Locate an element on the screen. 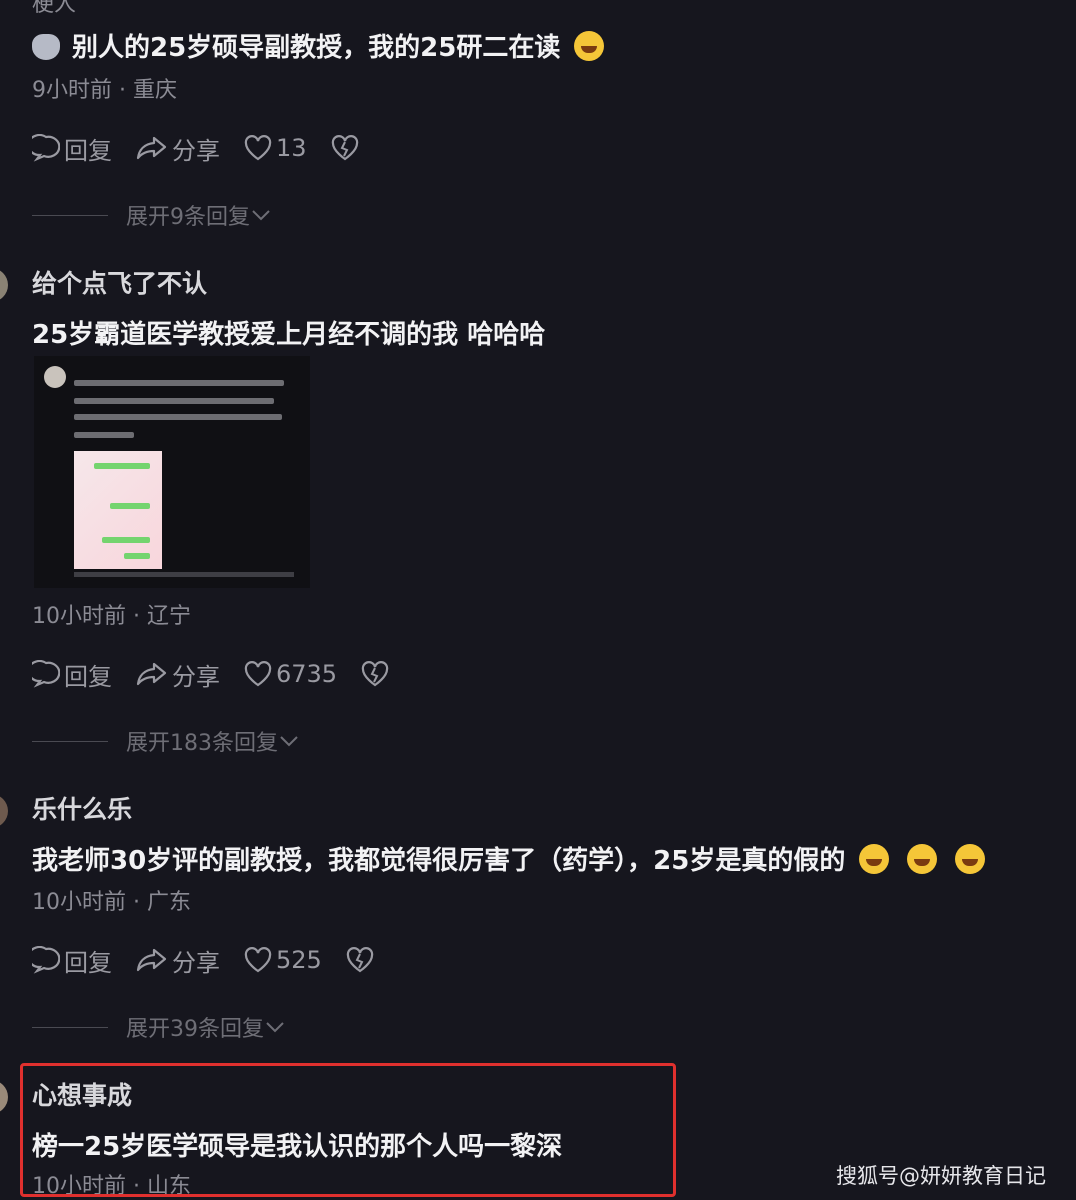 This screenshot has width=1076, height=1200. username: 乐什么乐 is located at coordinates (82, 808).